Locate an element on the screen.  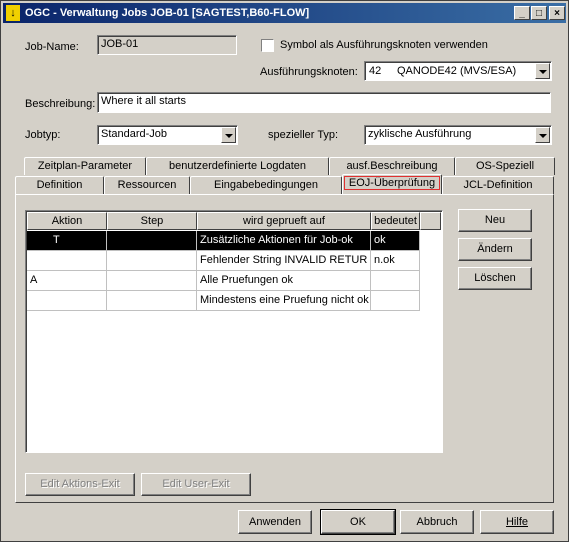
jobtype-select: Standard-Job is located at coordinates (167, 135).